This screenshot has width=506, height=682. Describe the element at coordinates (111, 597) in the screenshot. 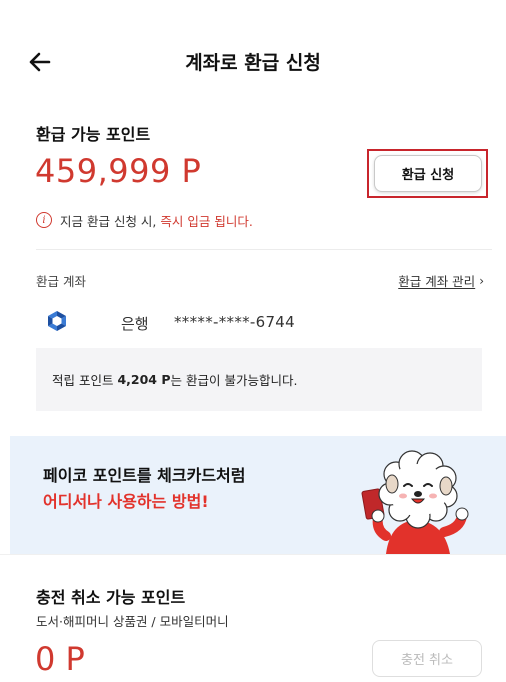

I see `charge-cancel-label: 충전 취소 가능 포인트` at that location.